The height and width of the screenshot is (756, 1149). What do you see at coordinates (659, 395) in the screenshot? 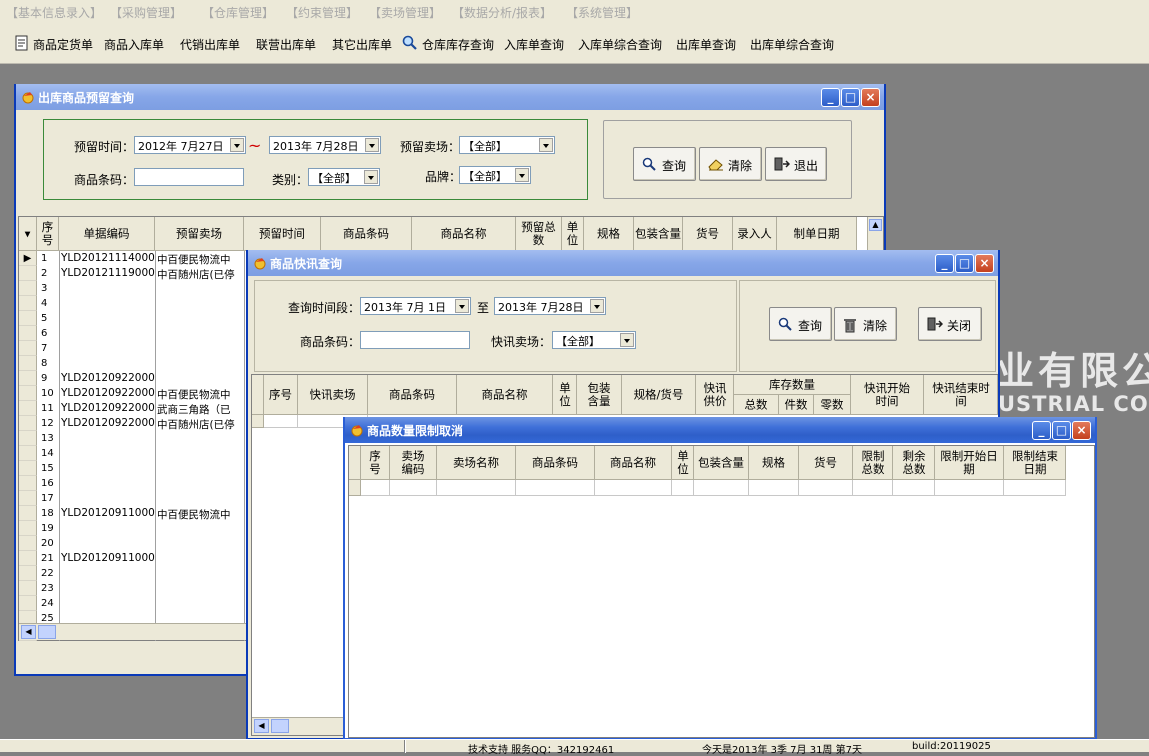
I see `column-header: 规格/货号` at bounding box center [659, 395].